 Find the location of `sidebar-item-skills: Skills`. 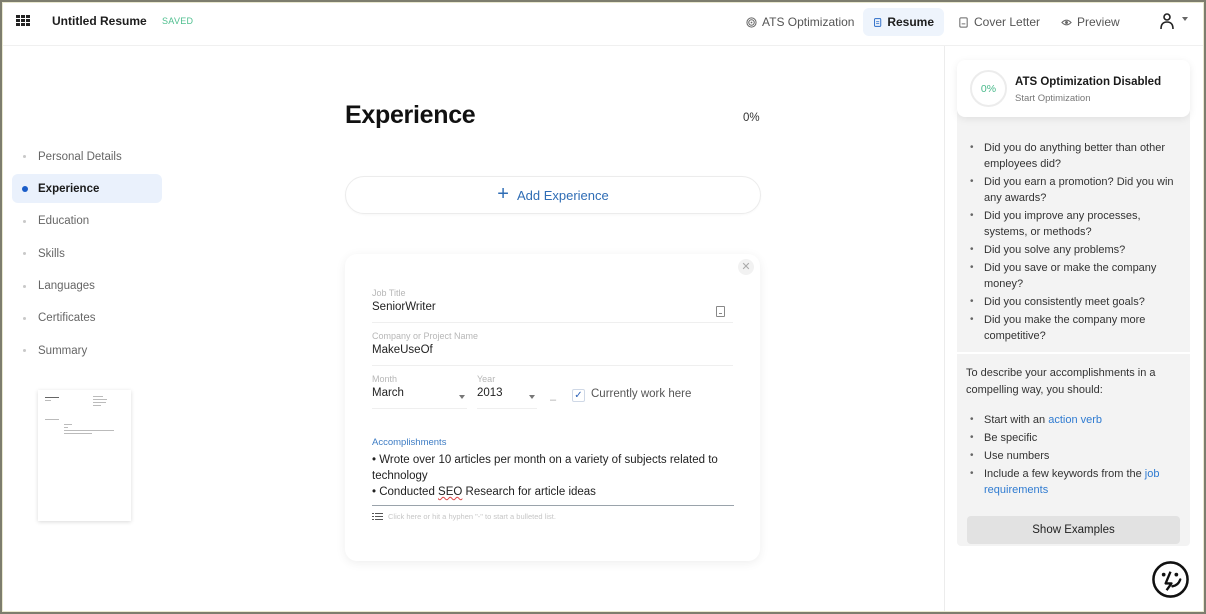

sidebar-item-skills: Skills is located at coordinates (87, 253).